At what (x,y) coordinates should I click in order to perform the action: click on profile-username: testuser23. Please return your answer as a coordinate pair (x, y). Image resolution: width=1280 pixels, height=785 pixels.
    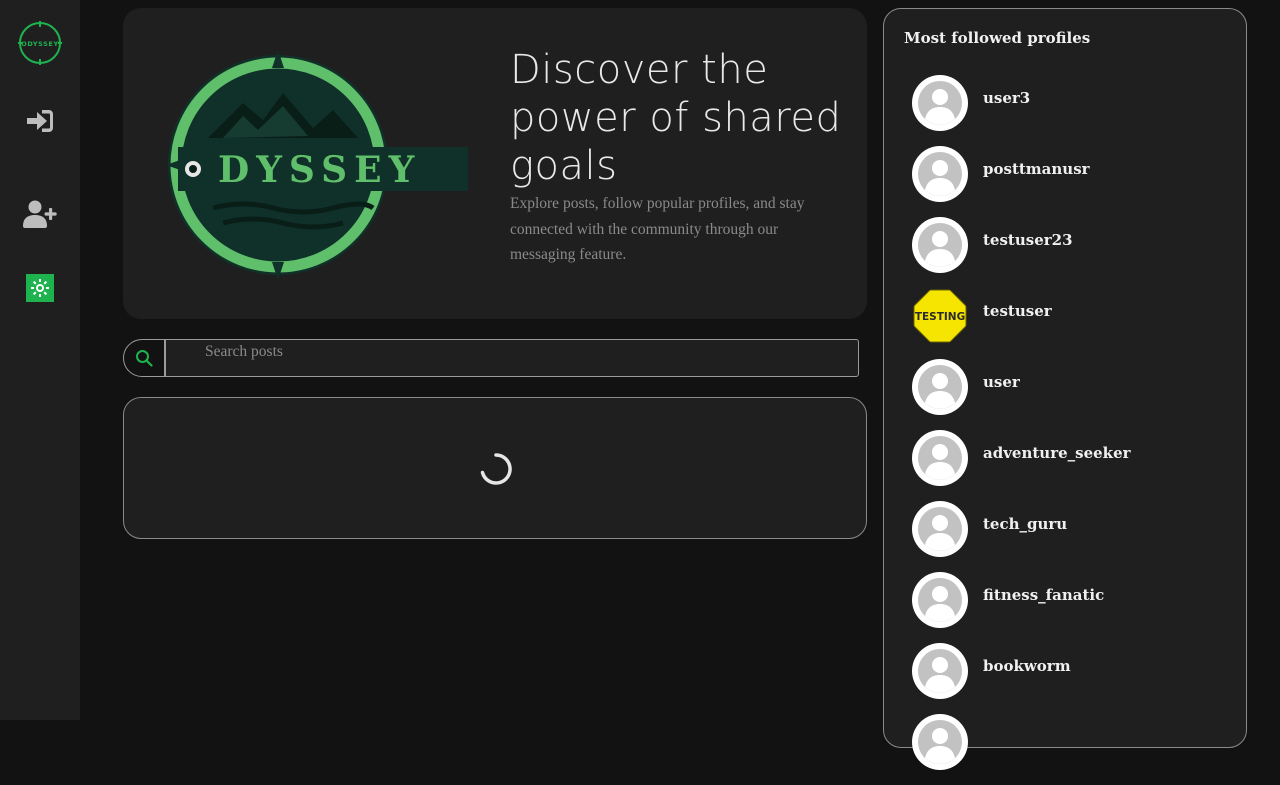
    Looking at the image, I should click on (1028, 240).